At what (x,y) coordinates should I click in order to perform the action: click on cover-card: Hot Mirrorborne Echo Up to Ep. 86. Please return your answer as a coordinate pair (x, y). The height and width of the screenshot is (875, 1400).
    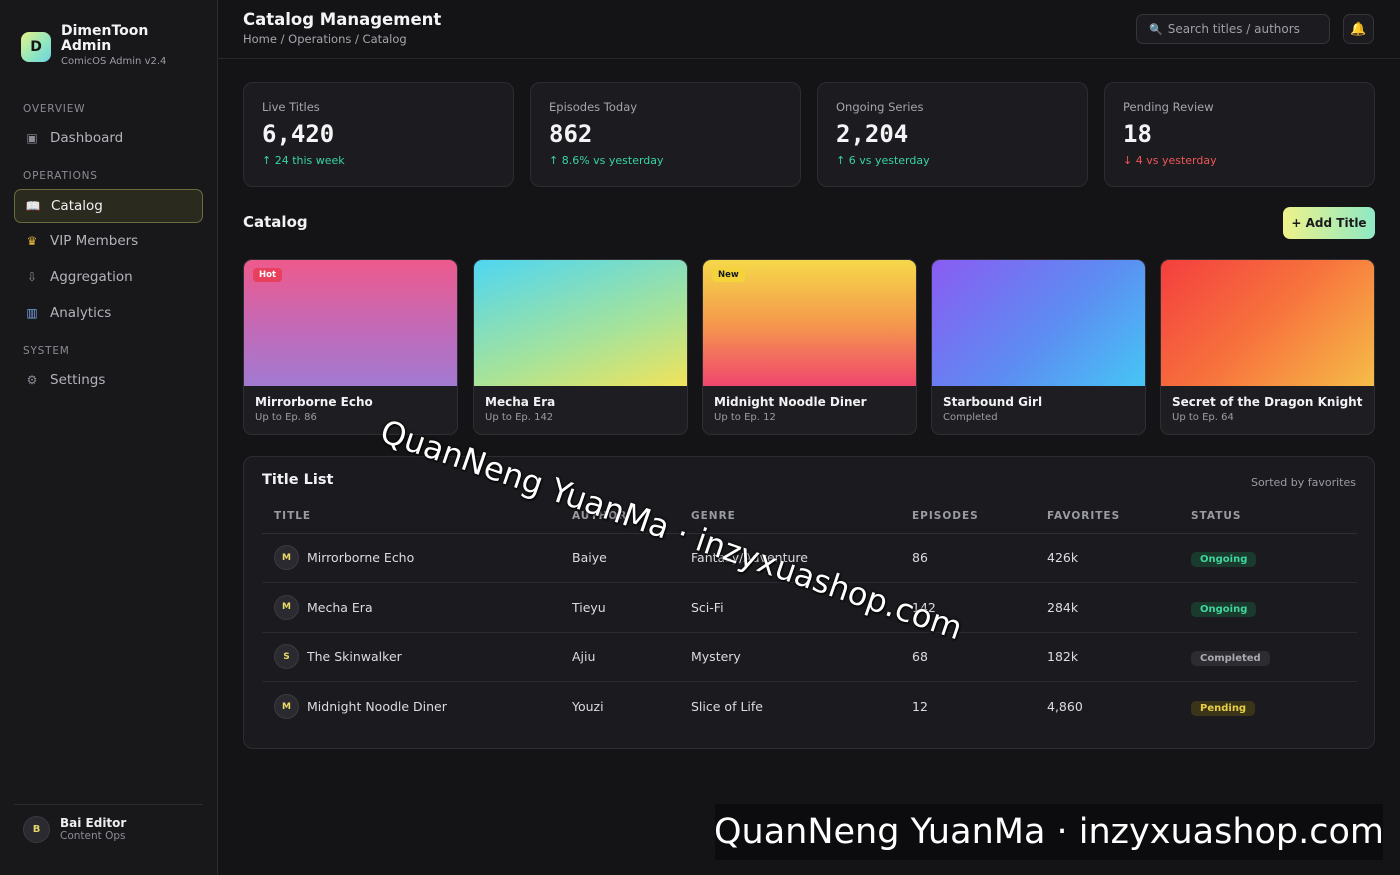
    Looking at the image, I should click on (350, 347).